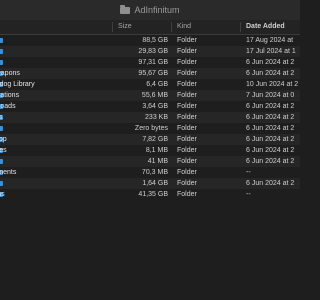  Describe the element at coordinates (8, 106) in the screenshot. I see `file-name: ownloads` at that location.